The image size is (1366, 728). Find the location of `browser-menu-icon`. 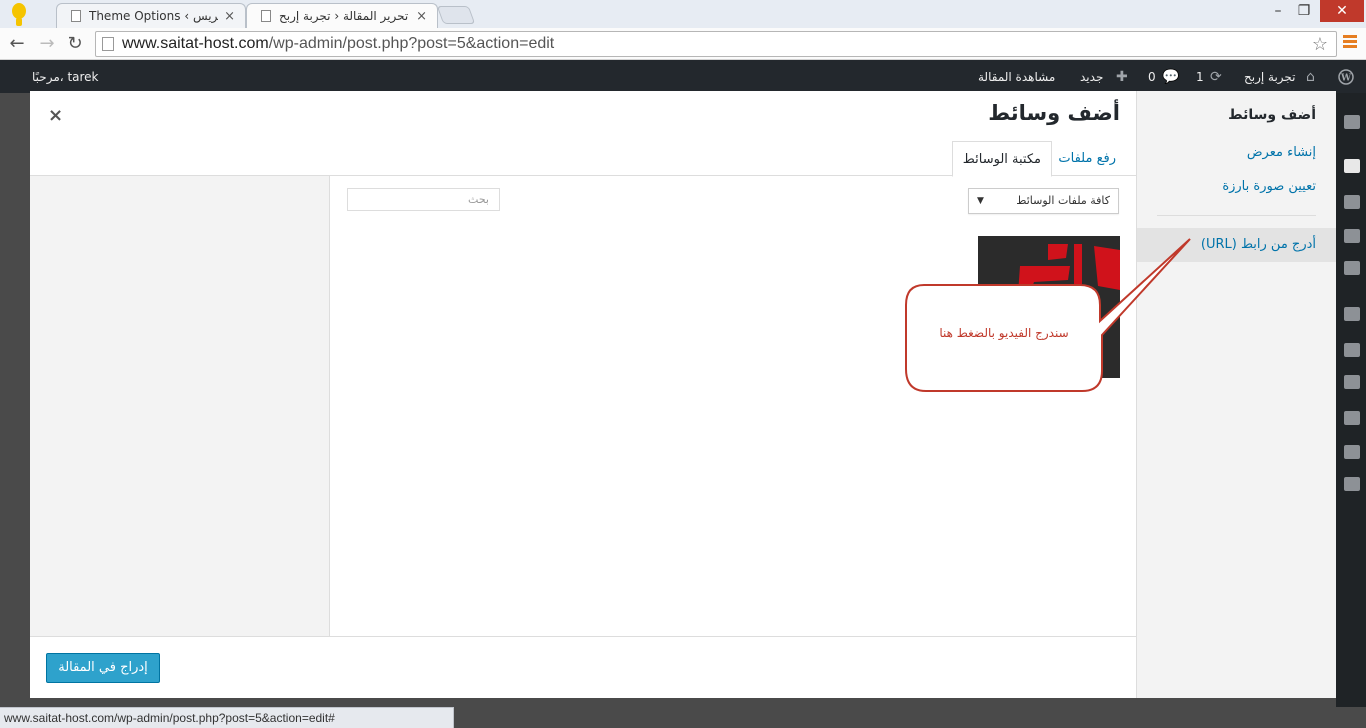

browser-menu-icon is located at coordinates (1350, 42).